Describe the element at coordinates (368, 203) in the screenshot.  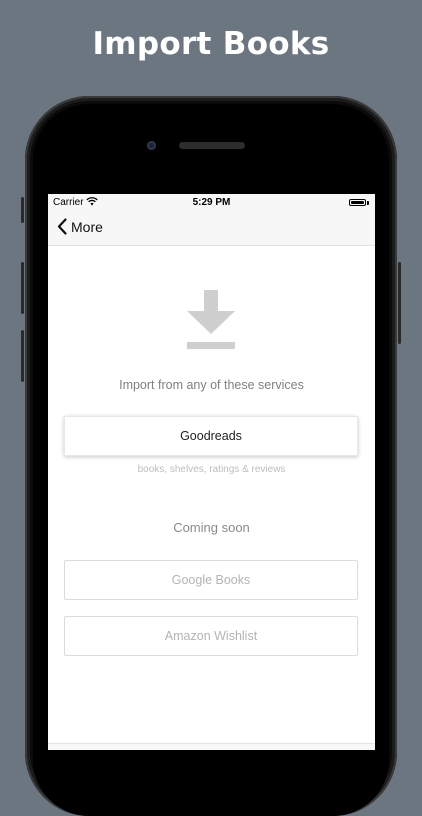
I see `battery-tip` at that location.